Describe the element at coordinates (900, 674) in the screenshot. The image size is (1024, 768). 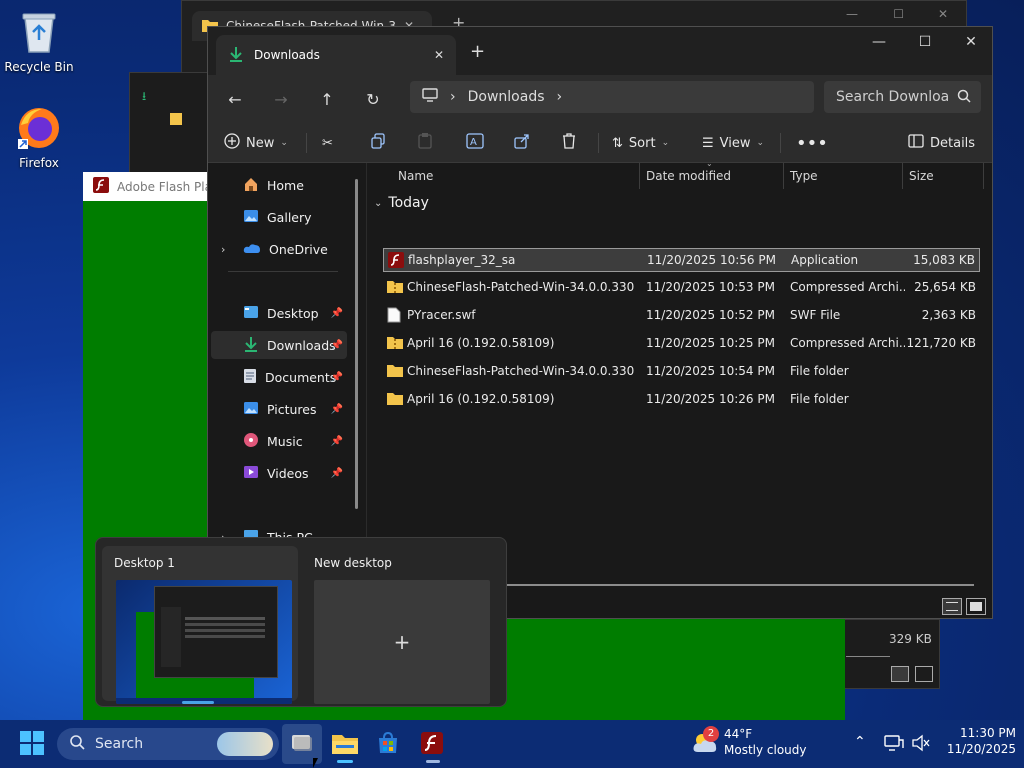
I see `details-view-icon` at that location.